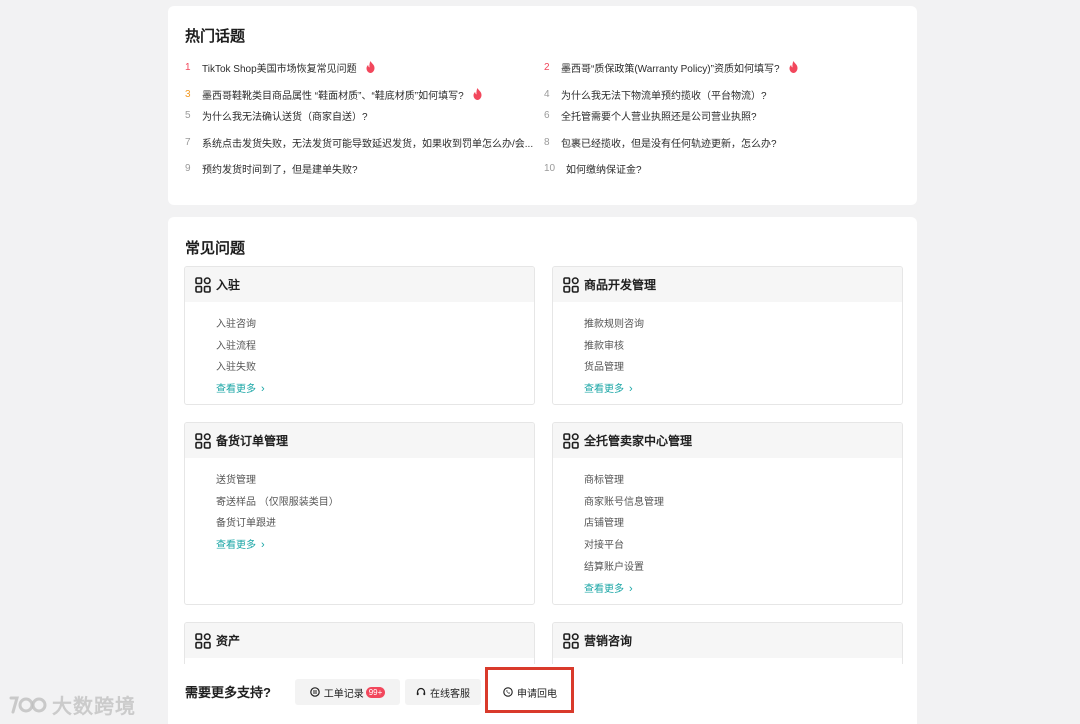 Image resolution: width=1080 pixels, height=724 pixels. What do you see at coordinates (664, 94) in the screenshot?
I see `hot-topic-link: 为什么我无法下物流单预约揽收（平台物流）?` at bounding box center [664, 94].